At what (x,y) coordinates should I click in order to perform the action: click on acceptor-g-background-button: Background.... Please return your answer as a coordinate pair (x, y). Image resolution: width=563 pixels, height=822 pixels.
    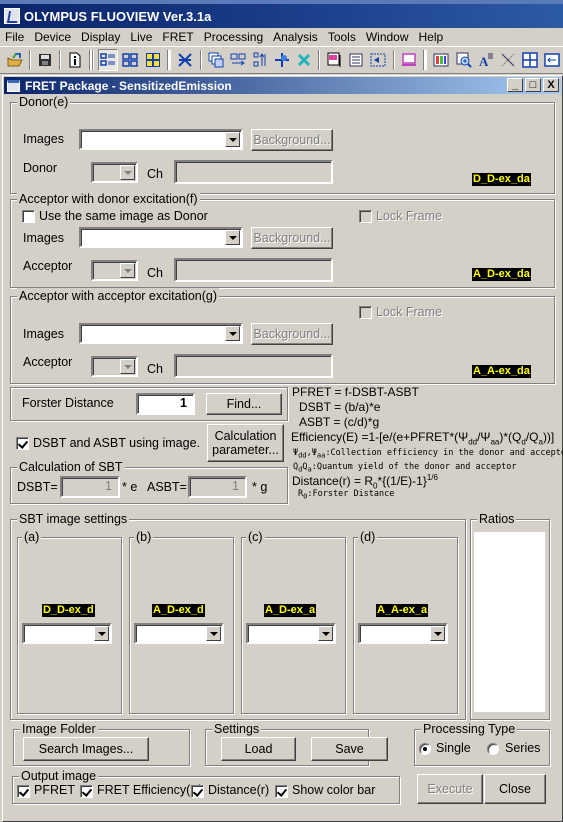
    Looking at the image, I should click on (292, 334).